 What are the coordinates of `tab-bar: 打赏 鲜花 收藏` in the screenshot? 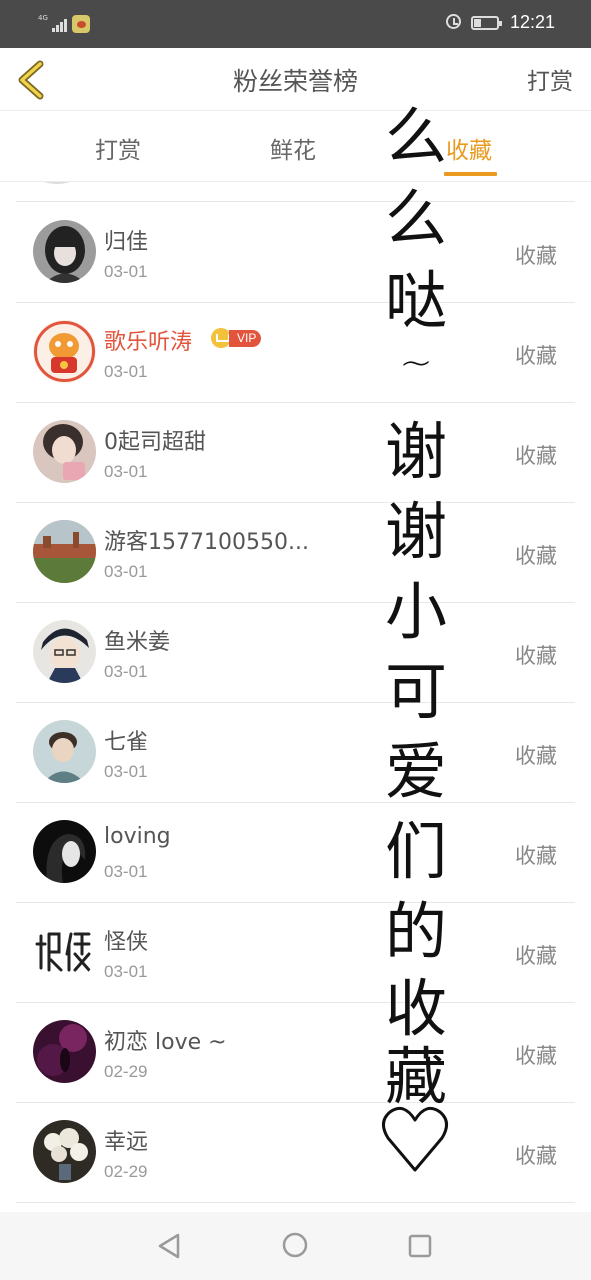 It's located at (295, 146).